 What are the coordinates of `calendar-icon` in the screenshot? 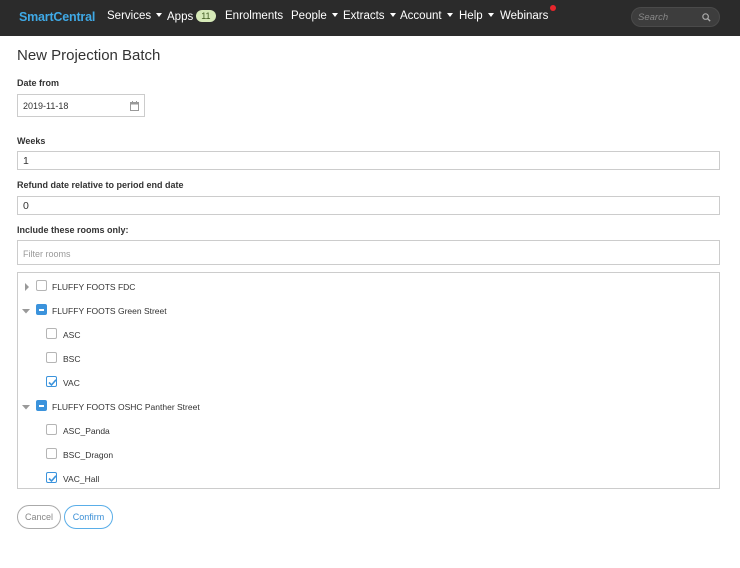 It's located at (134, 106).